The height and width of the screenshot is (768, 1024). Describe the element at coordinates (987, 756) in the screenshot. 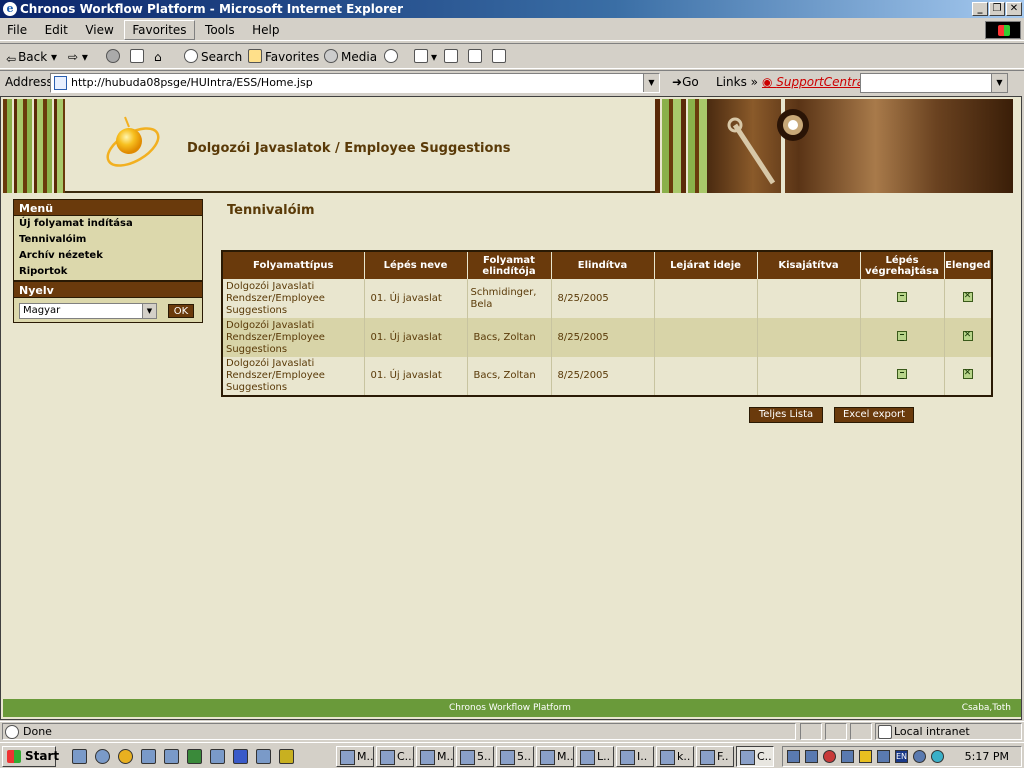

I see `clock: 5:17 PM` at that location.